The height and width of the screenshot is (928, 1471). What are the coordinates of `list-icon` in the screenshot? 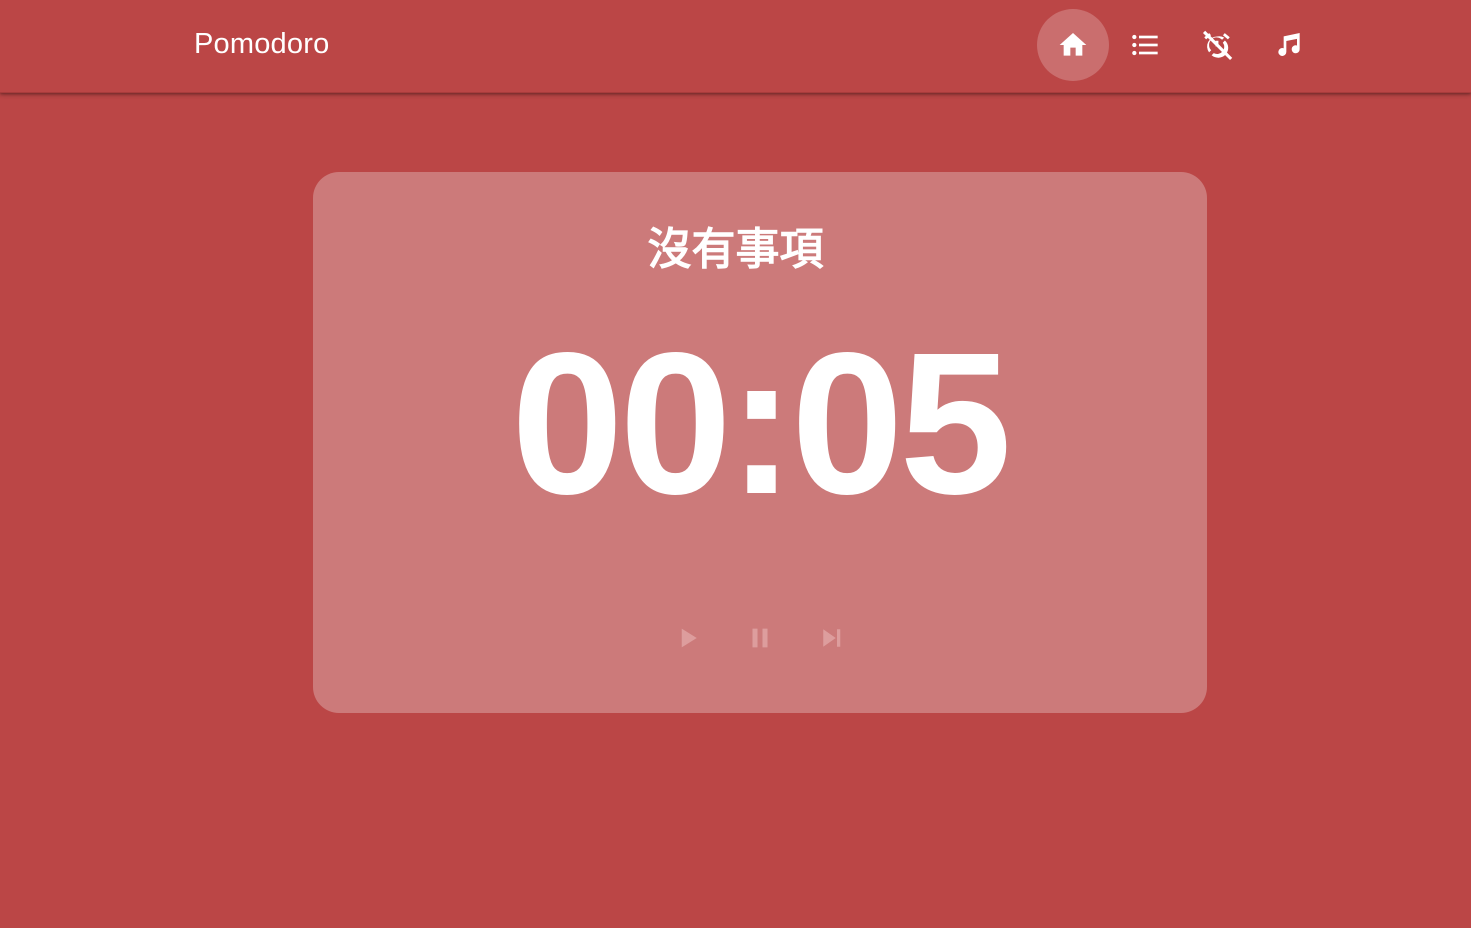 It's located at (1145, 45).